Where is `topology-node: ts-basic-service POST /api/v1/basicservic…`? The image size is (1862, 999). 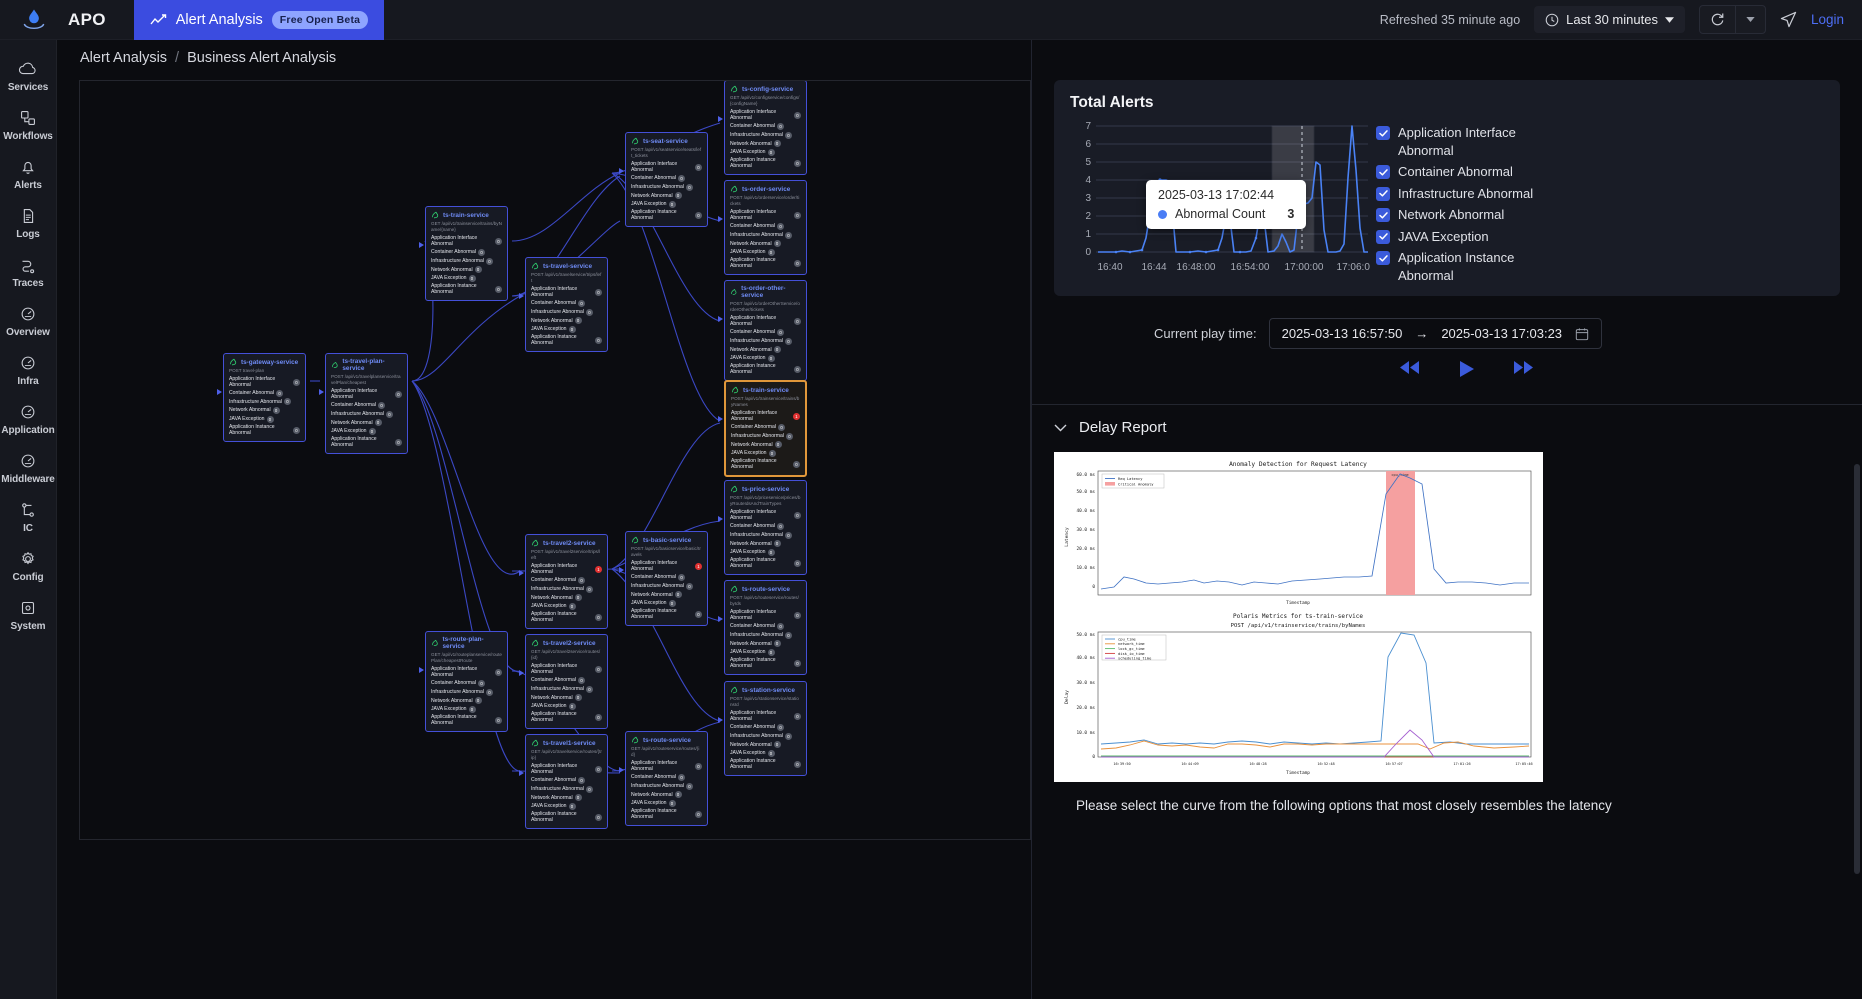
topology-node: ts-basic-service POST /api/v1/basicservic… is located at coordinates (666, 579).